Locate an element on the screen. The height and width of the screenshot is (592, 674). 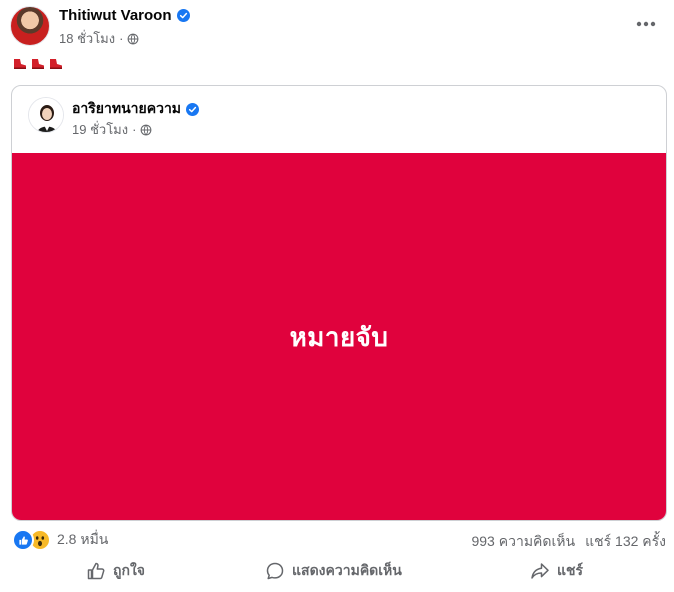
shared-post-meta: 19 ชั่วโมง · is located at coordinates (112, 129).